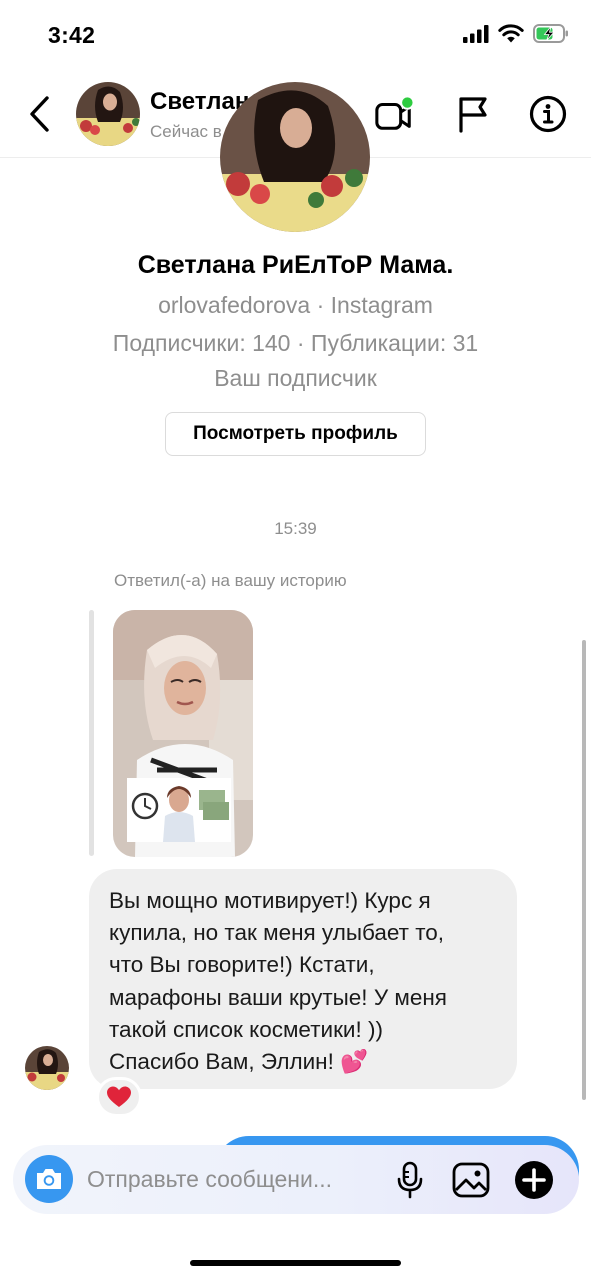 The image size is (591, 1280). I want to click on video-call-button, so click(394, 114).